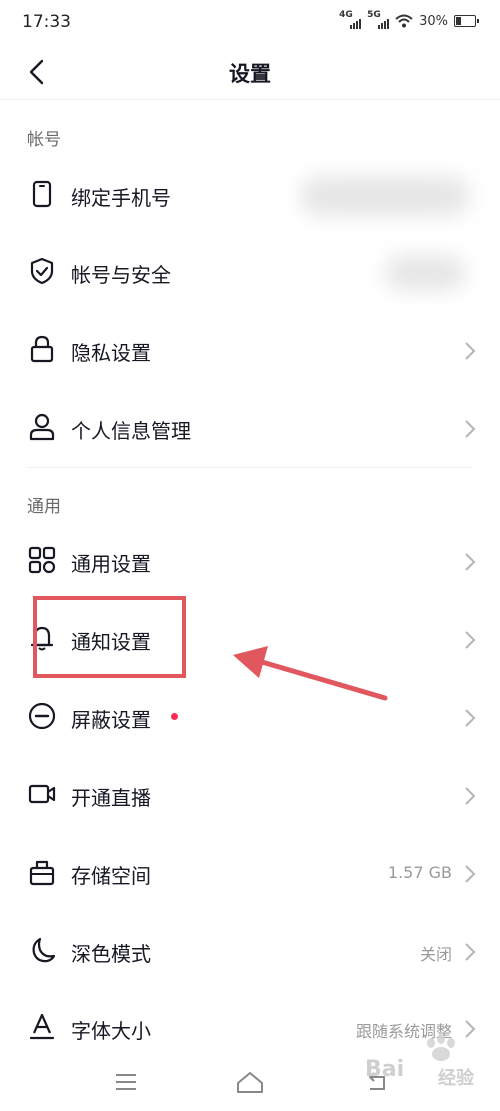  What do you see at coordinates (250, 1082) in the screenshot?
I see `home-icon` at bounding box center [250, 1082].